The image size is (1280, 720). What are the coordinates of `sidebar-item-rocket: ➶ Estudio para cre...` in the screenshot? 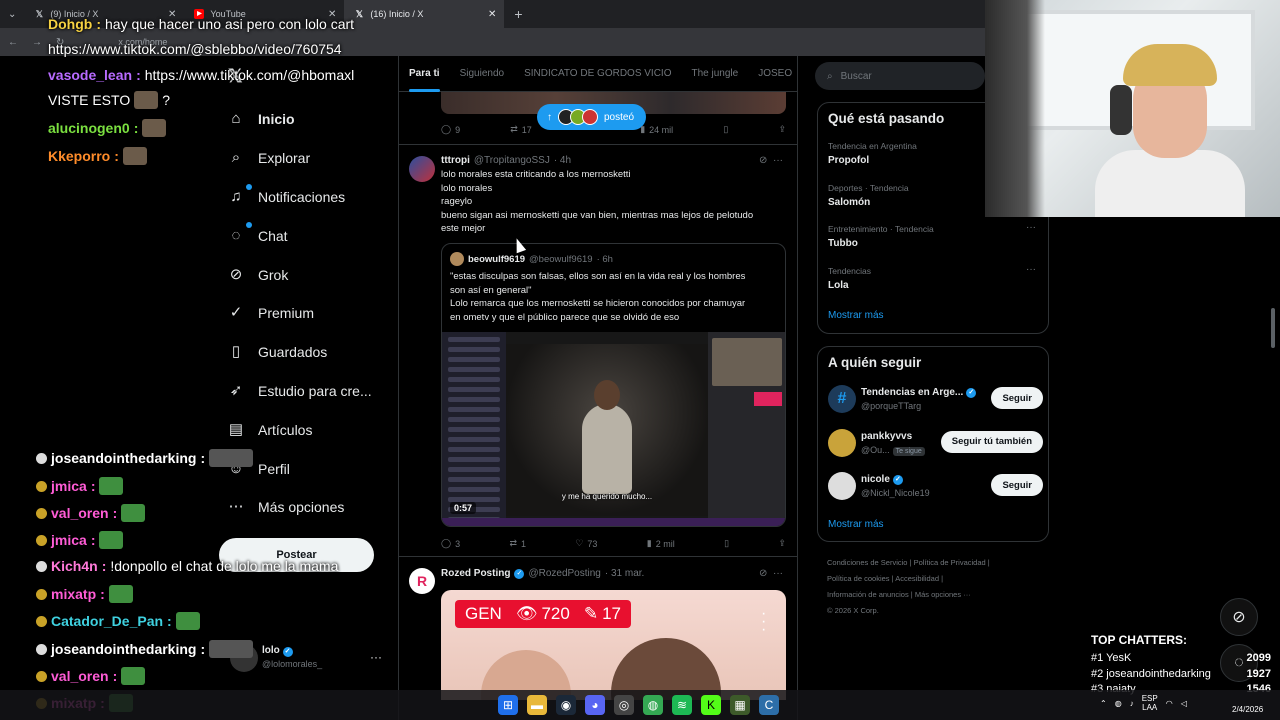 It's located at (308, 391).